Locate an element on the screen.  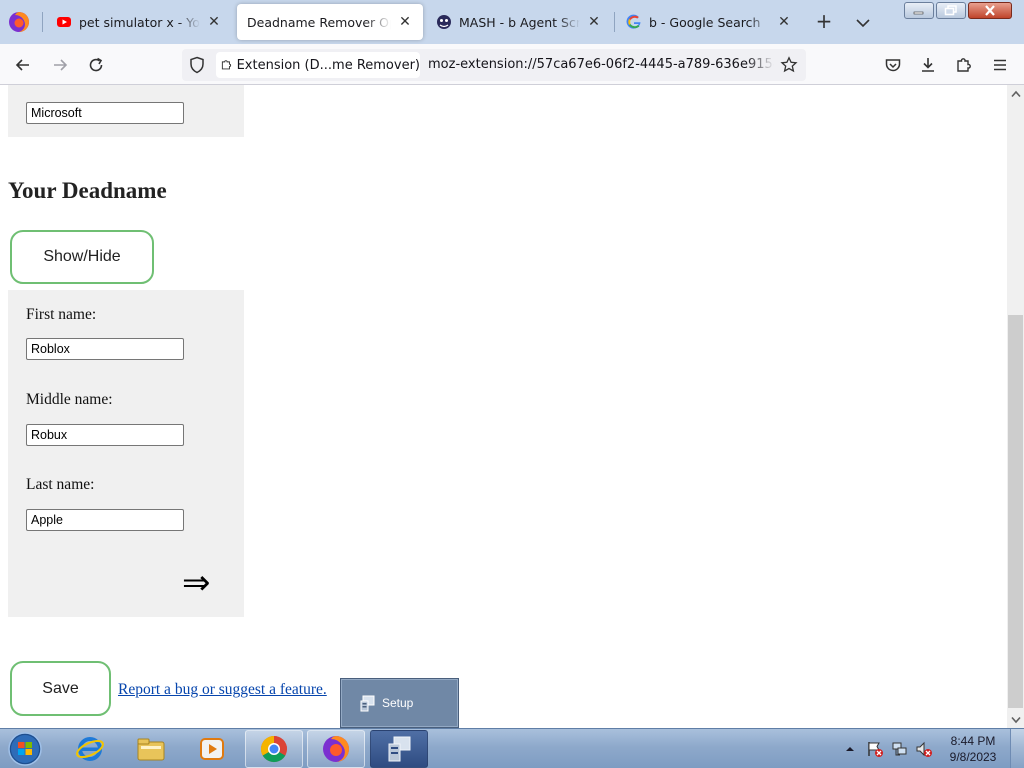
show-desktop-button is located at coordinates (1017, 748).